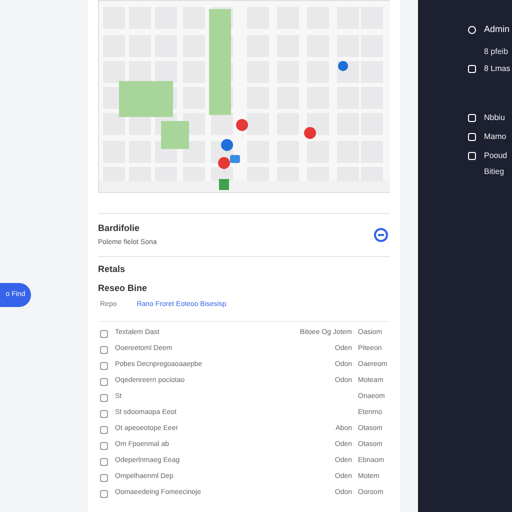 The width and height of the screenshot is (512, 512). I want to click on section-subtitle: Reseo Bine, so click(123, 288).